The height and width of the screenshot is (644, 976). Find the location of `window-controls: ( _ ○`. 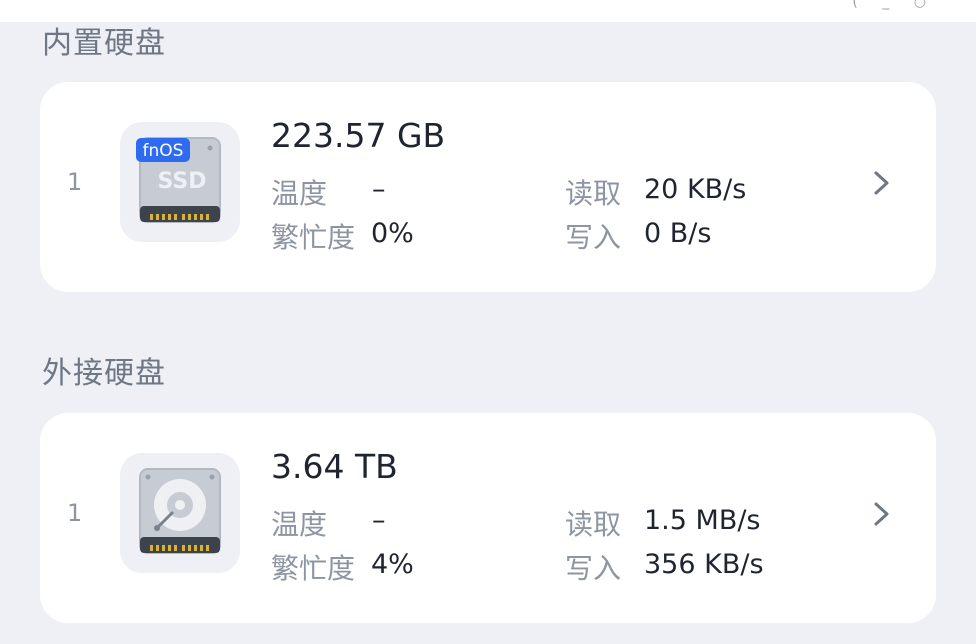

window-controls: ( _ ○ is located at coordinates (894, 5).